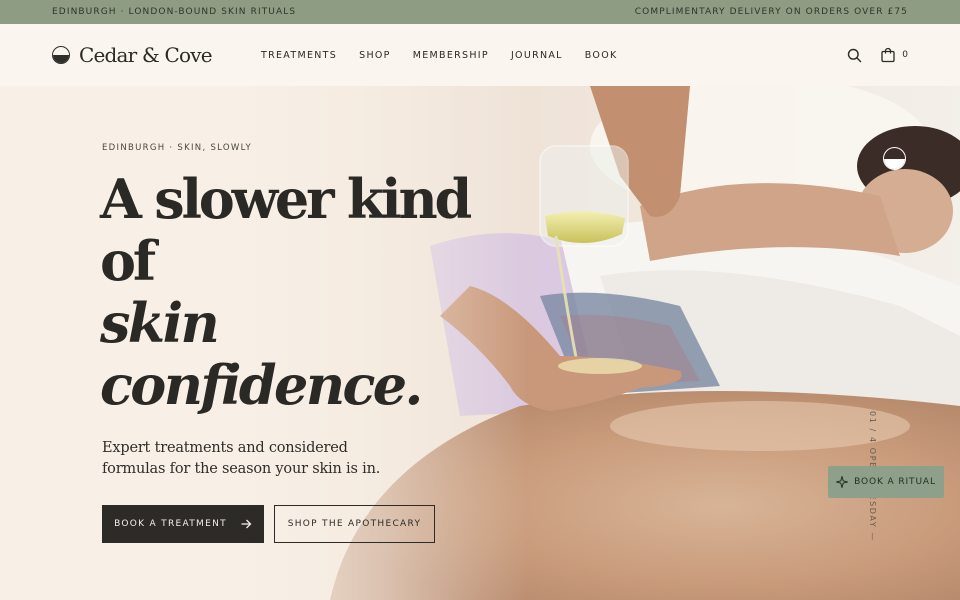 This screenshot has height=600, width=960. What do you see at coordinates (61, 55) in the screenshot?
I see `logo-mark-icon` at bounding box center [61, 55].